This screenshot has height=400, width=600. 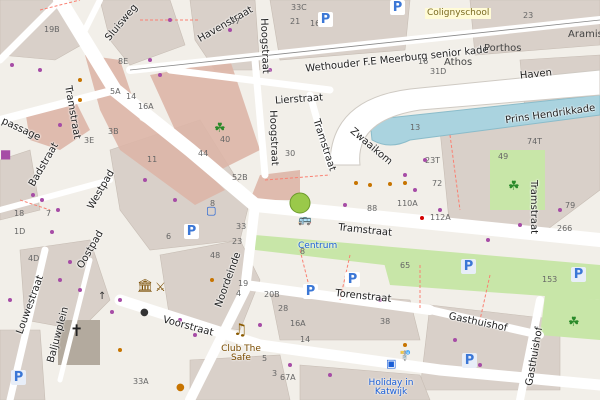 What do you see at coordinates (264, 45) in the screenshot?
I see `street-label-hoogstraat-1: Hoogstraat` at bounding box center [264, 45].